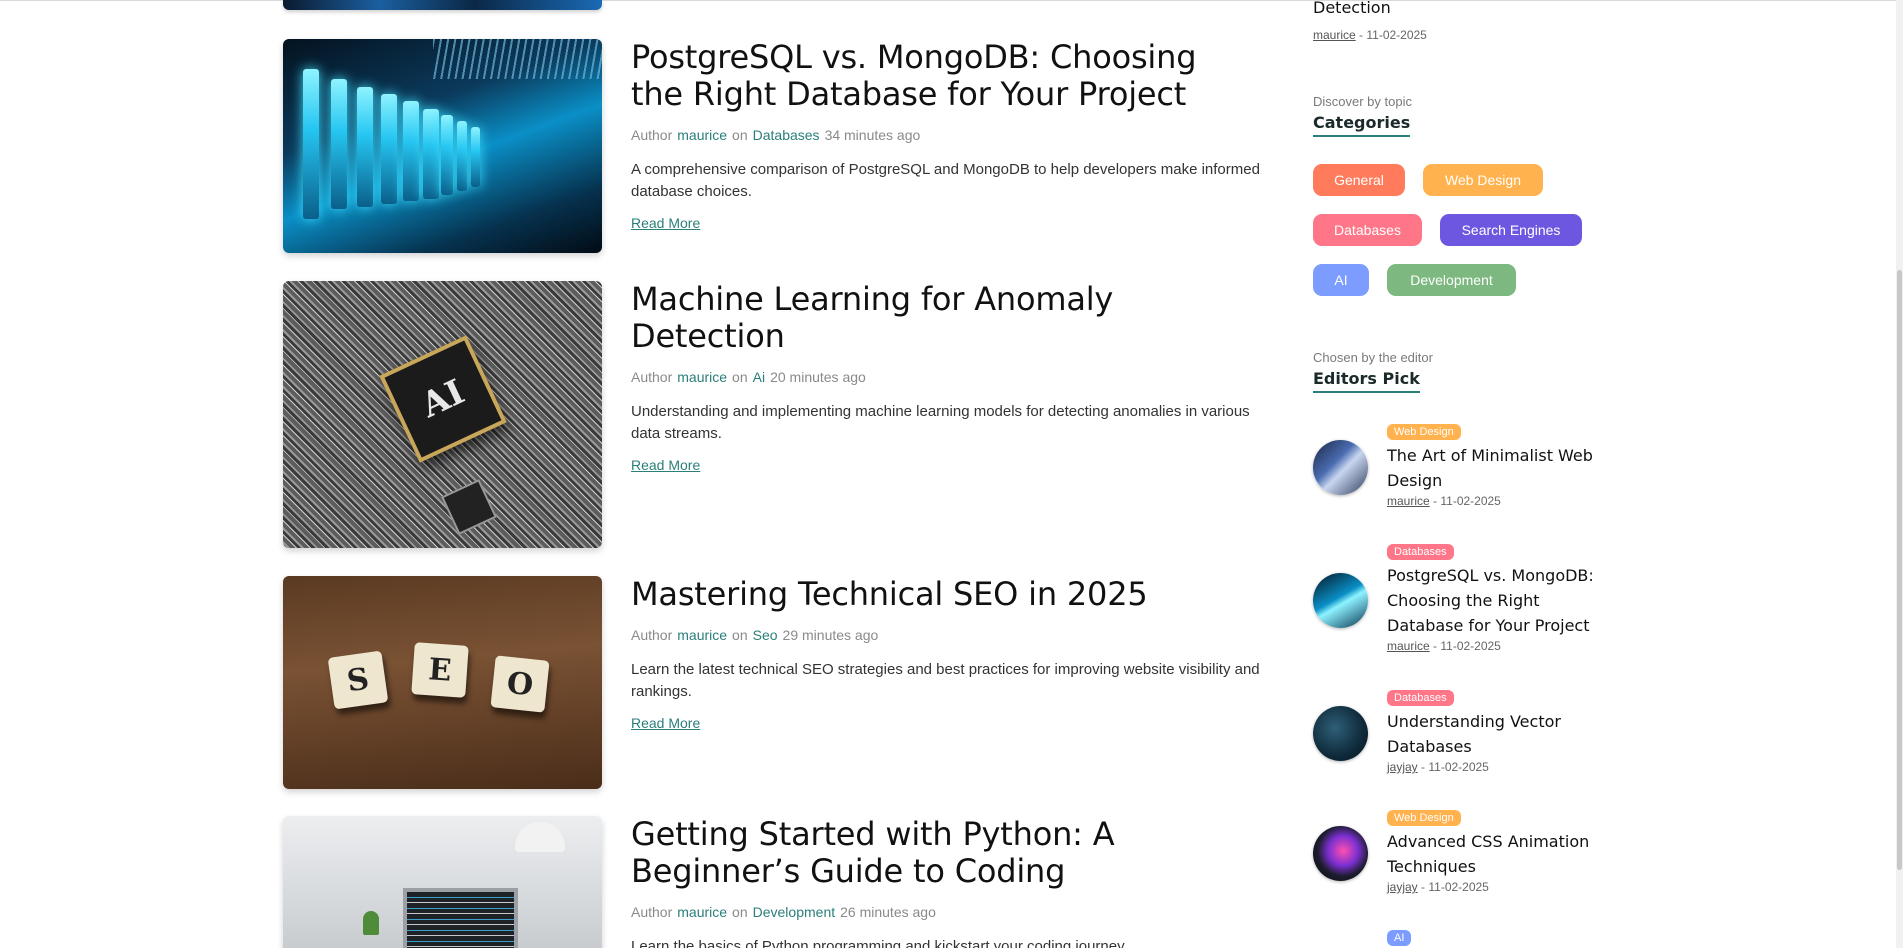 This screenshot has height=948, width=1903. Describe the element at coordinates (1373, 357) in the screenshot. I see `editors-pick-kicker: Chosen by the editor` at that location.